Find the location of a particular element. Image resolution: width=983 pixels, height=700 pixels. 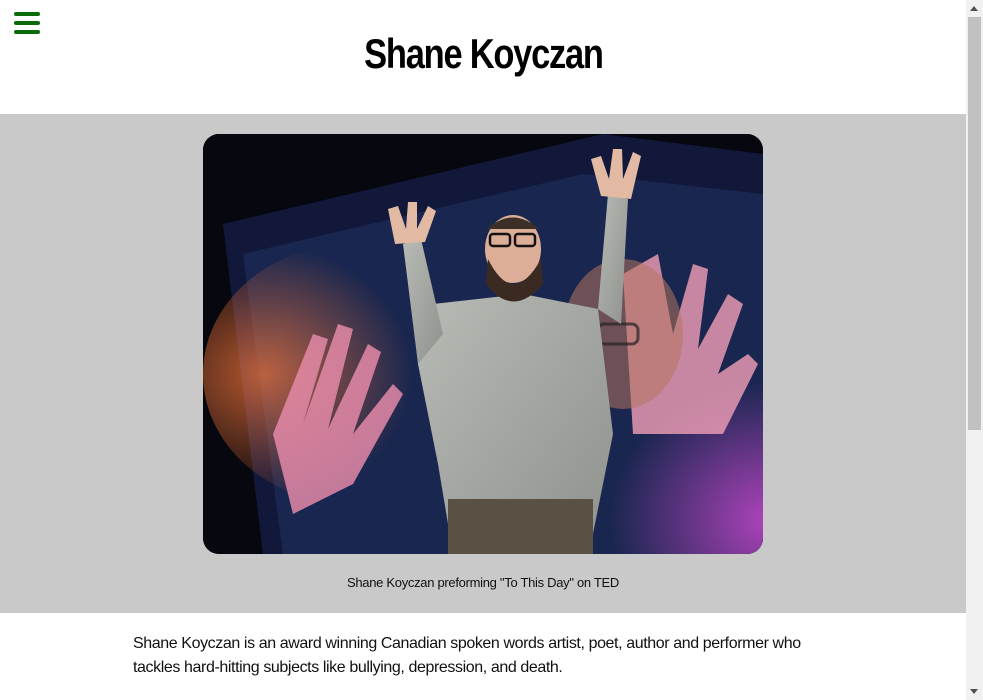

vertical-scrollbar is located at coordinates (974, 350).